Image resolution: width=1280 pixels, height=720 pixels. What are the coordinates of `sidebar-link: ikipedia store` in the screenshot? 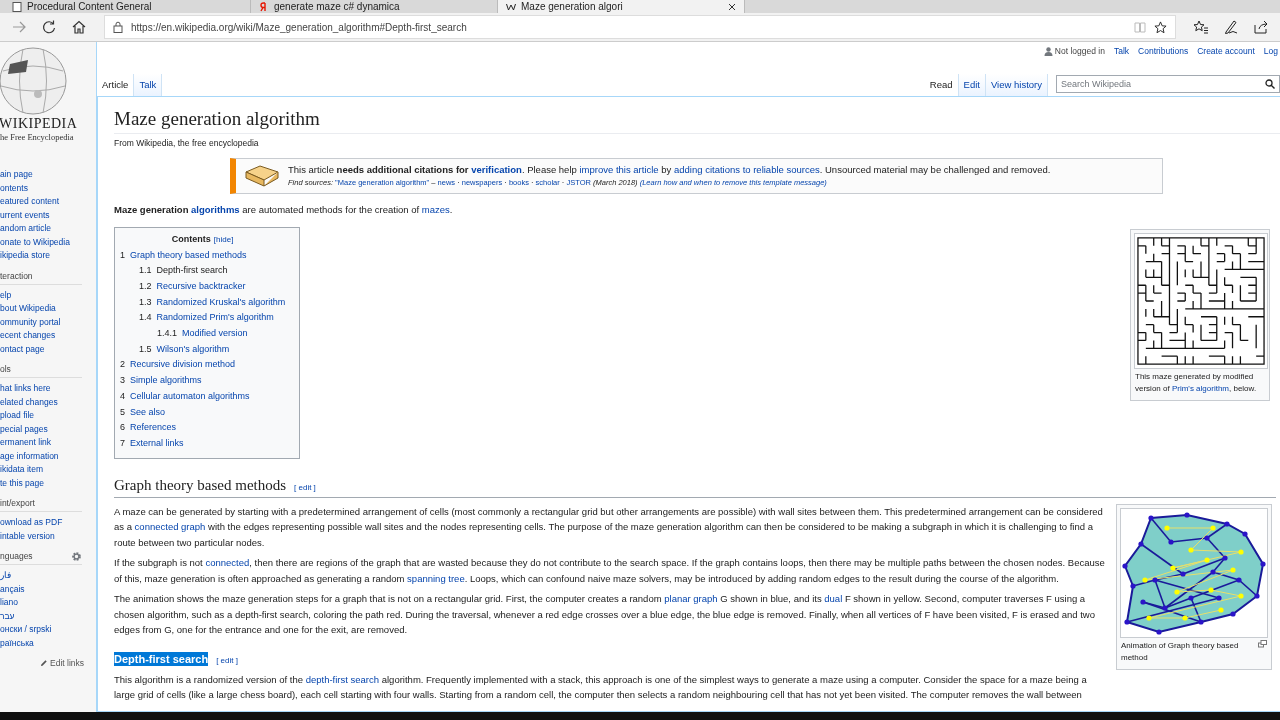 It's located at (48, 256).